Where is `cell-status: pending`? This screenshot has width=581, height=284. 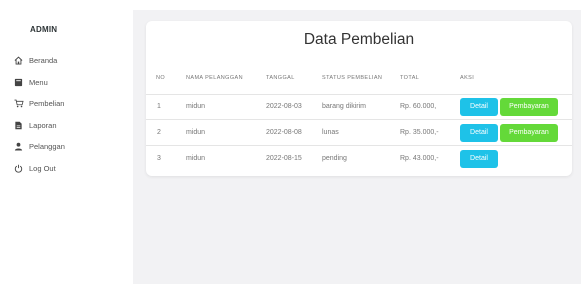 cell-status: pending is located at coordinates (334, 158).